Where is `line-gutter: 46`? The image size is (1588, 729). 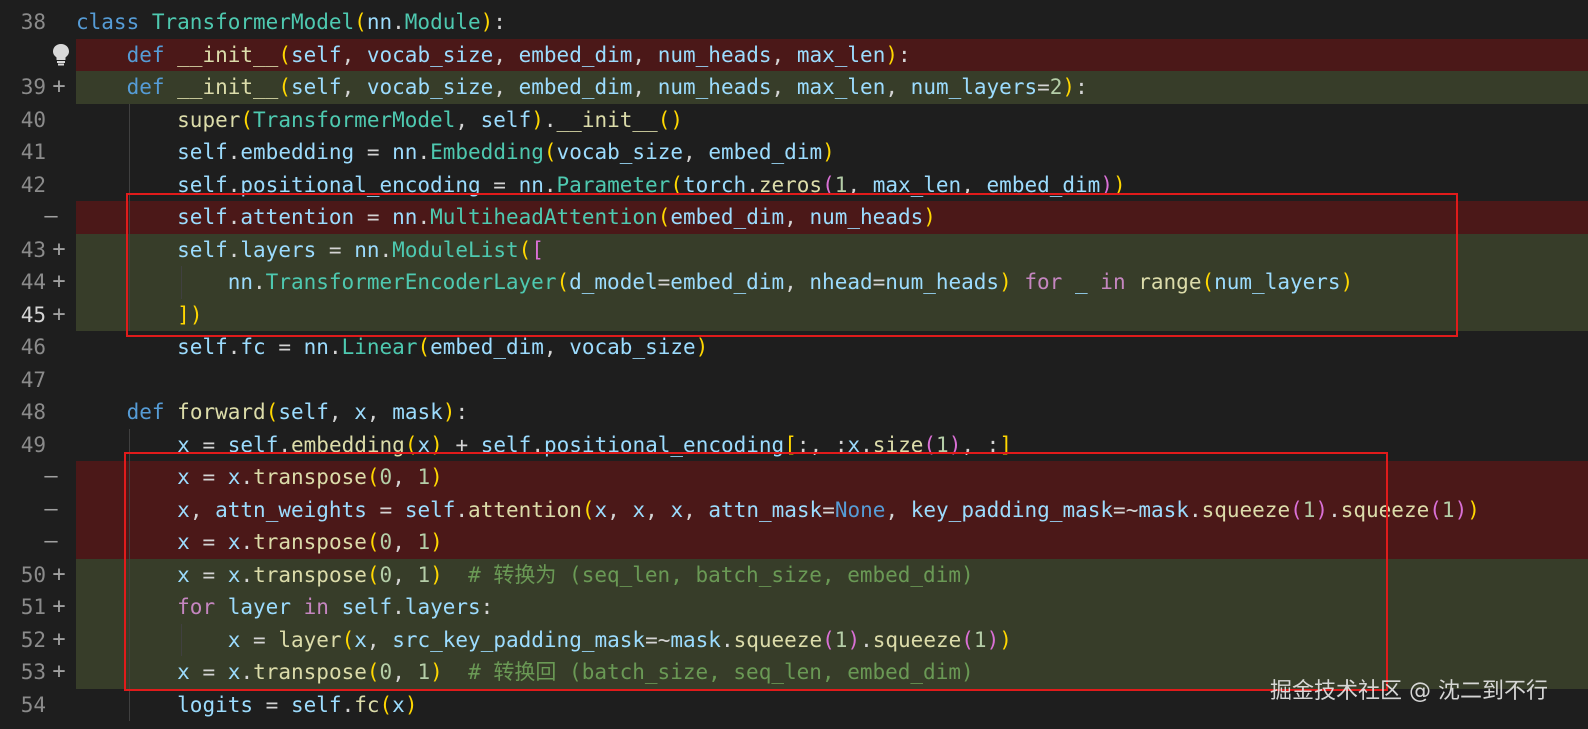
line-gutter: 46 is located at coordinates (37, 347).